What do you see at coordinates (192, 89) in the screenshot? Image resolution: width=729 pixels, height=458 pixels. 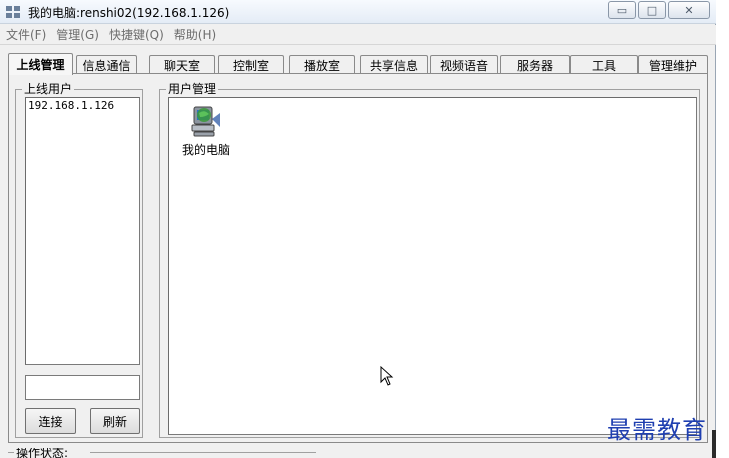 I see `user-management-legend: 用户管理` at bounding box center [192, 89].